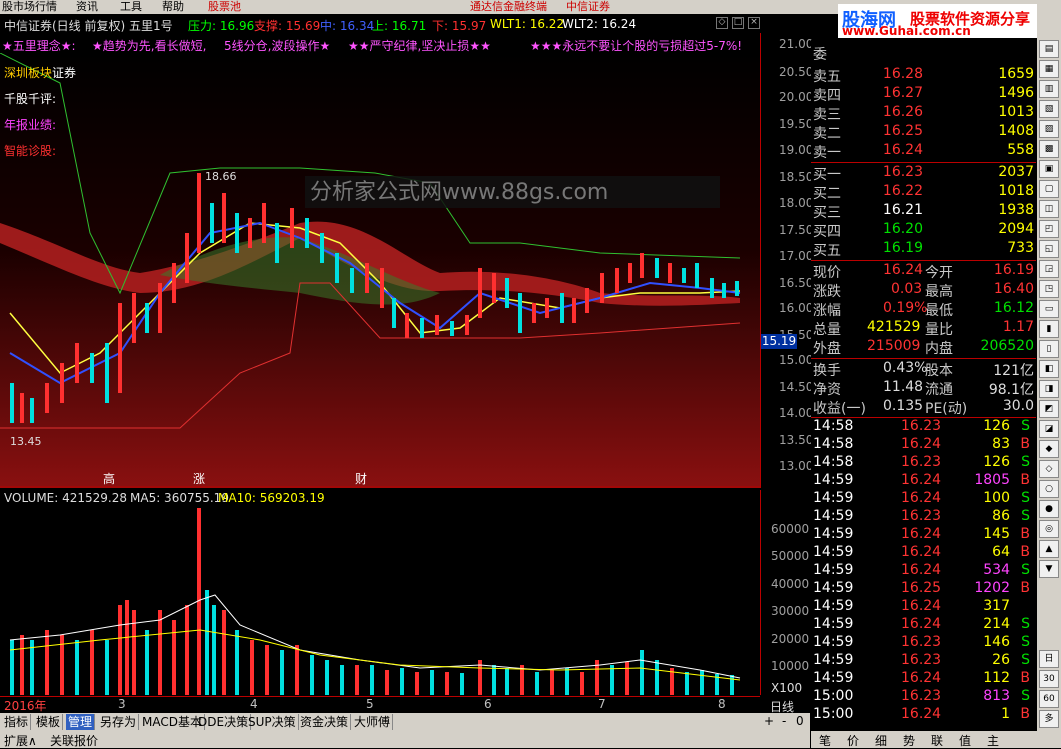 This screenshot has height=749, width=1061. What do you see at coordinates (787, 688) in the screenshot?
I see `volume-unit: X100` at bounding box center [787, 688].